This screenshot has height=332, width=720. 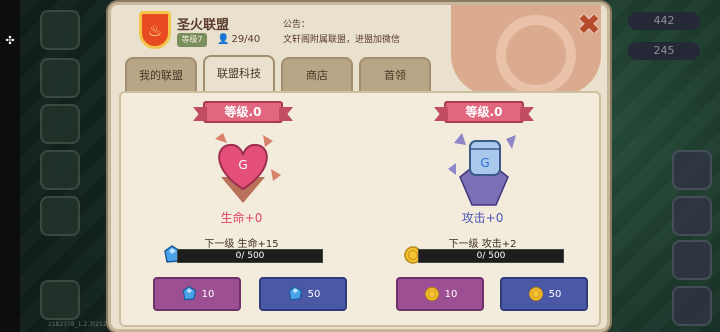 I want to click on close-icon: ✖, so click(x=589, y=24).